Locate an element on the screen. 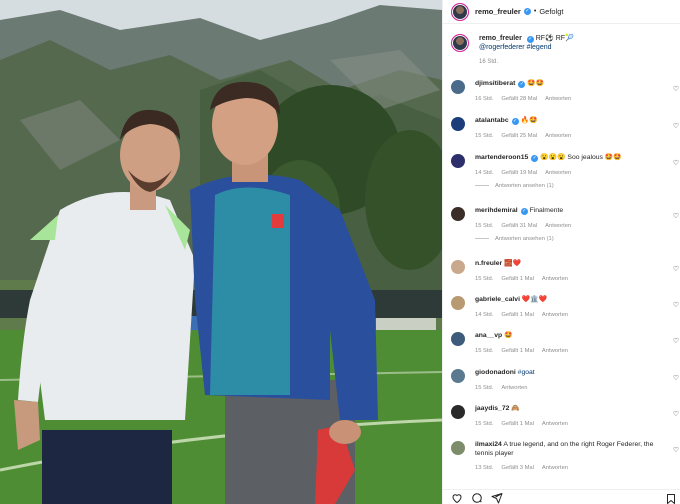 The width and height of the screenshot is (680, 504). comment-likes: Gefällt 31 Mal is located at coordinates (519, 226).